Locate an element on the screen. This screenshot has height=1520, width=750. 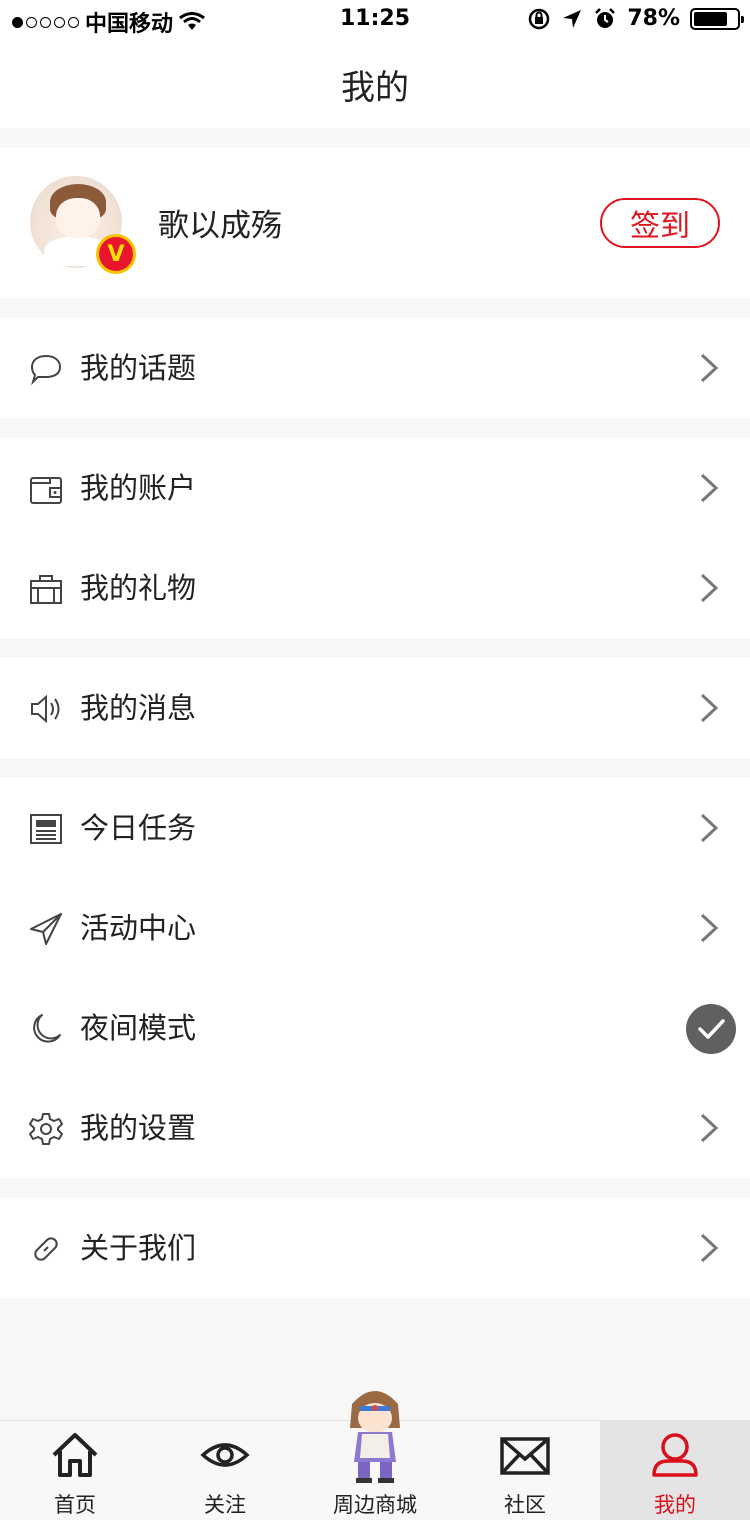
tab-label: 我的 is located at coordinates (675, 1505).